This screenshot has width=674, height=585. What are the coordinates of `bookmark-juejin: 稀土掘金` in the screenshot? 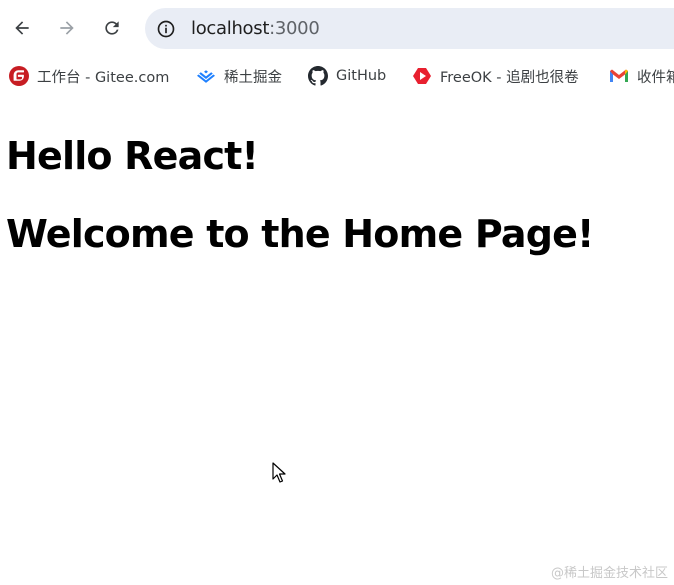 It's located at (239, 76).